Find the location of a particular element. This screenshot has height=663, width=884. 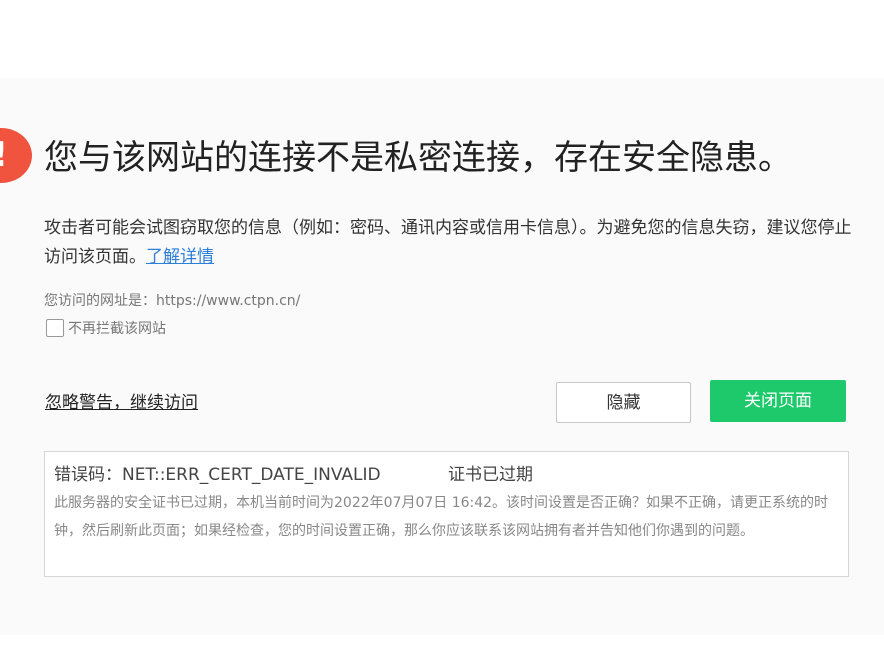

error-code: 错误码：NET::ERR_CERT_DATE_INVALID is located at coordinates (217, 475).